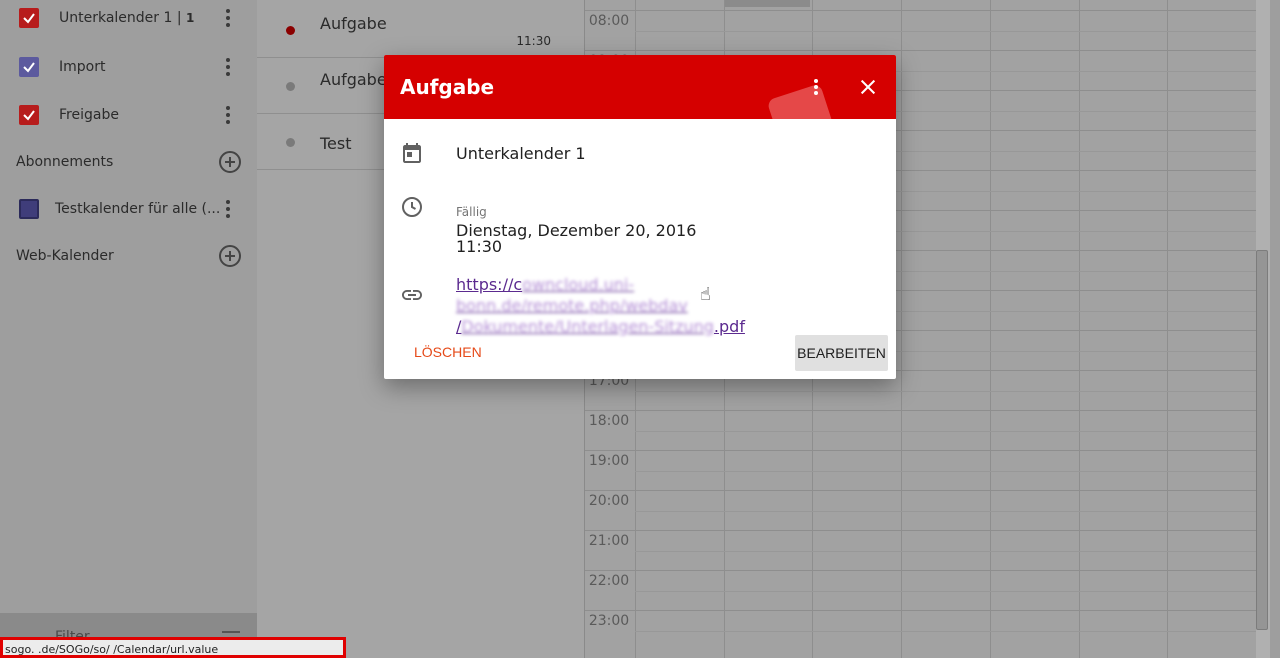 The image size is (1280, 658). Describe the element at coordinates (65, 256) in the screenshot. I see `webcal-label: Web-Kalender` at that location.